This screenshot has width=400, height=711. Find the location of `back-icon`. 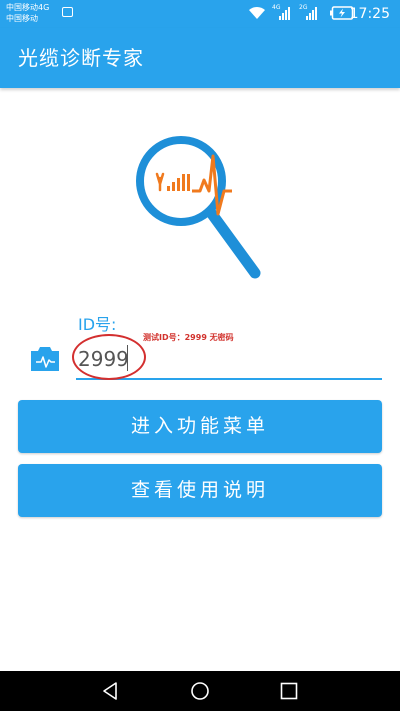

back-icon is located at coordinates (111, 691).